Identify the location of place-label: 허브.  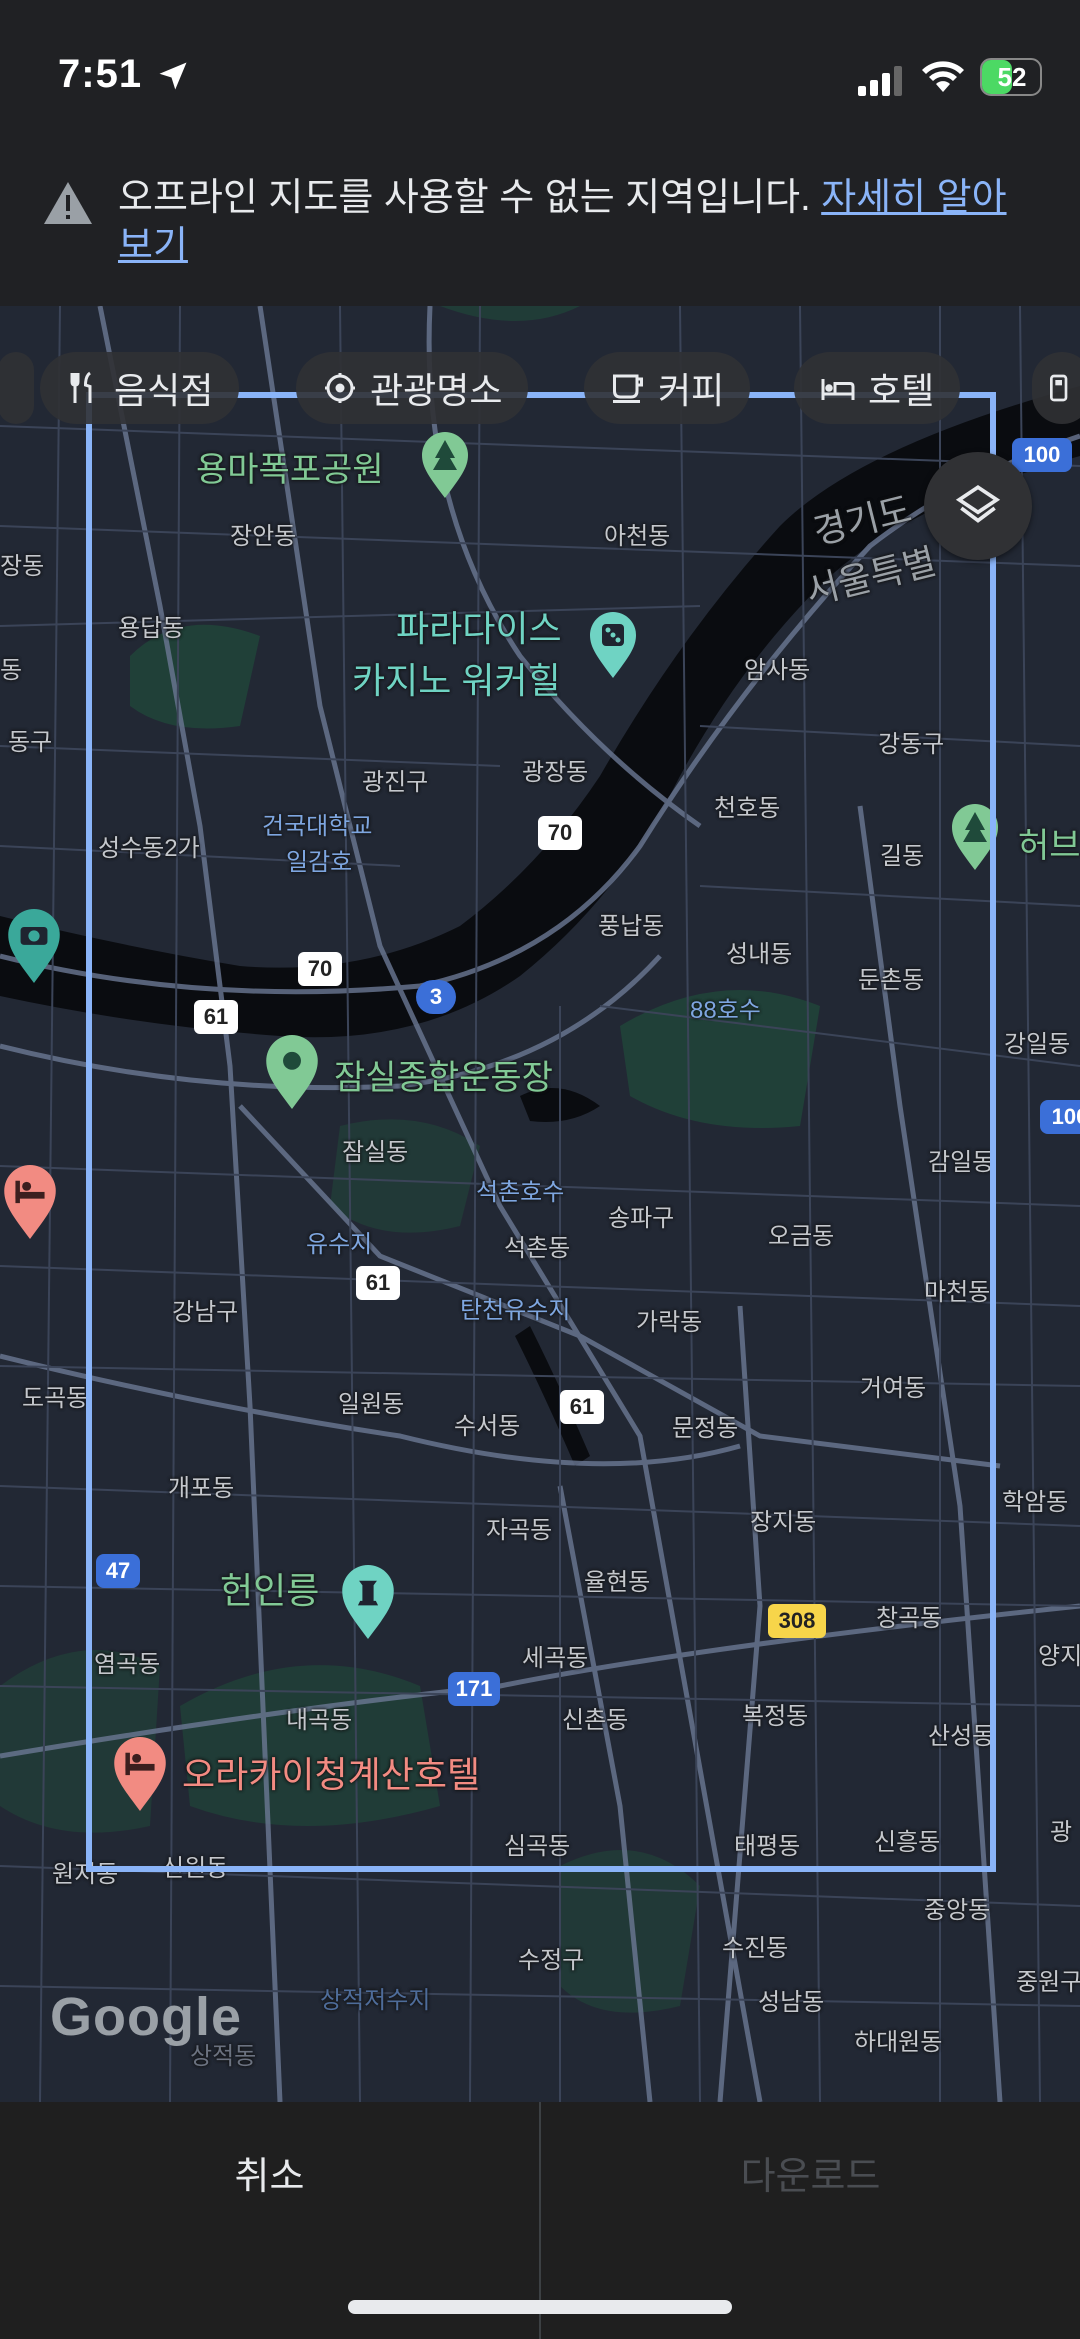
(1049, 842).